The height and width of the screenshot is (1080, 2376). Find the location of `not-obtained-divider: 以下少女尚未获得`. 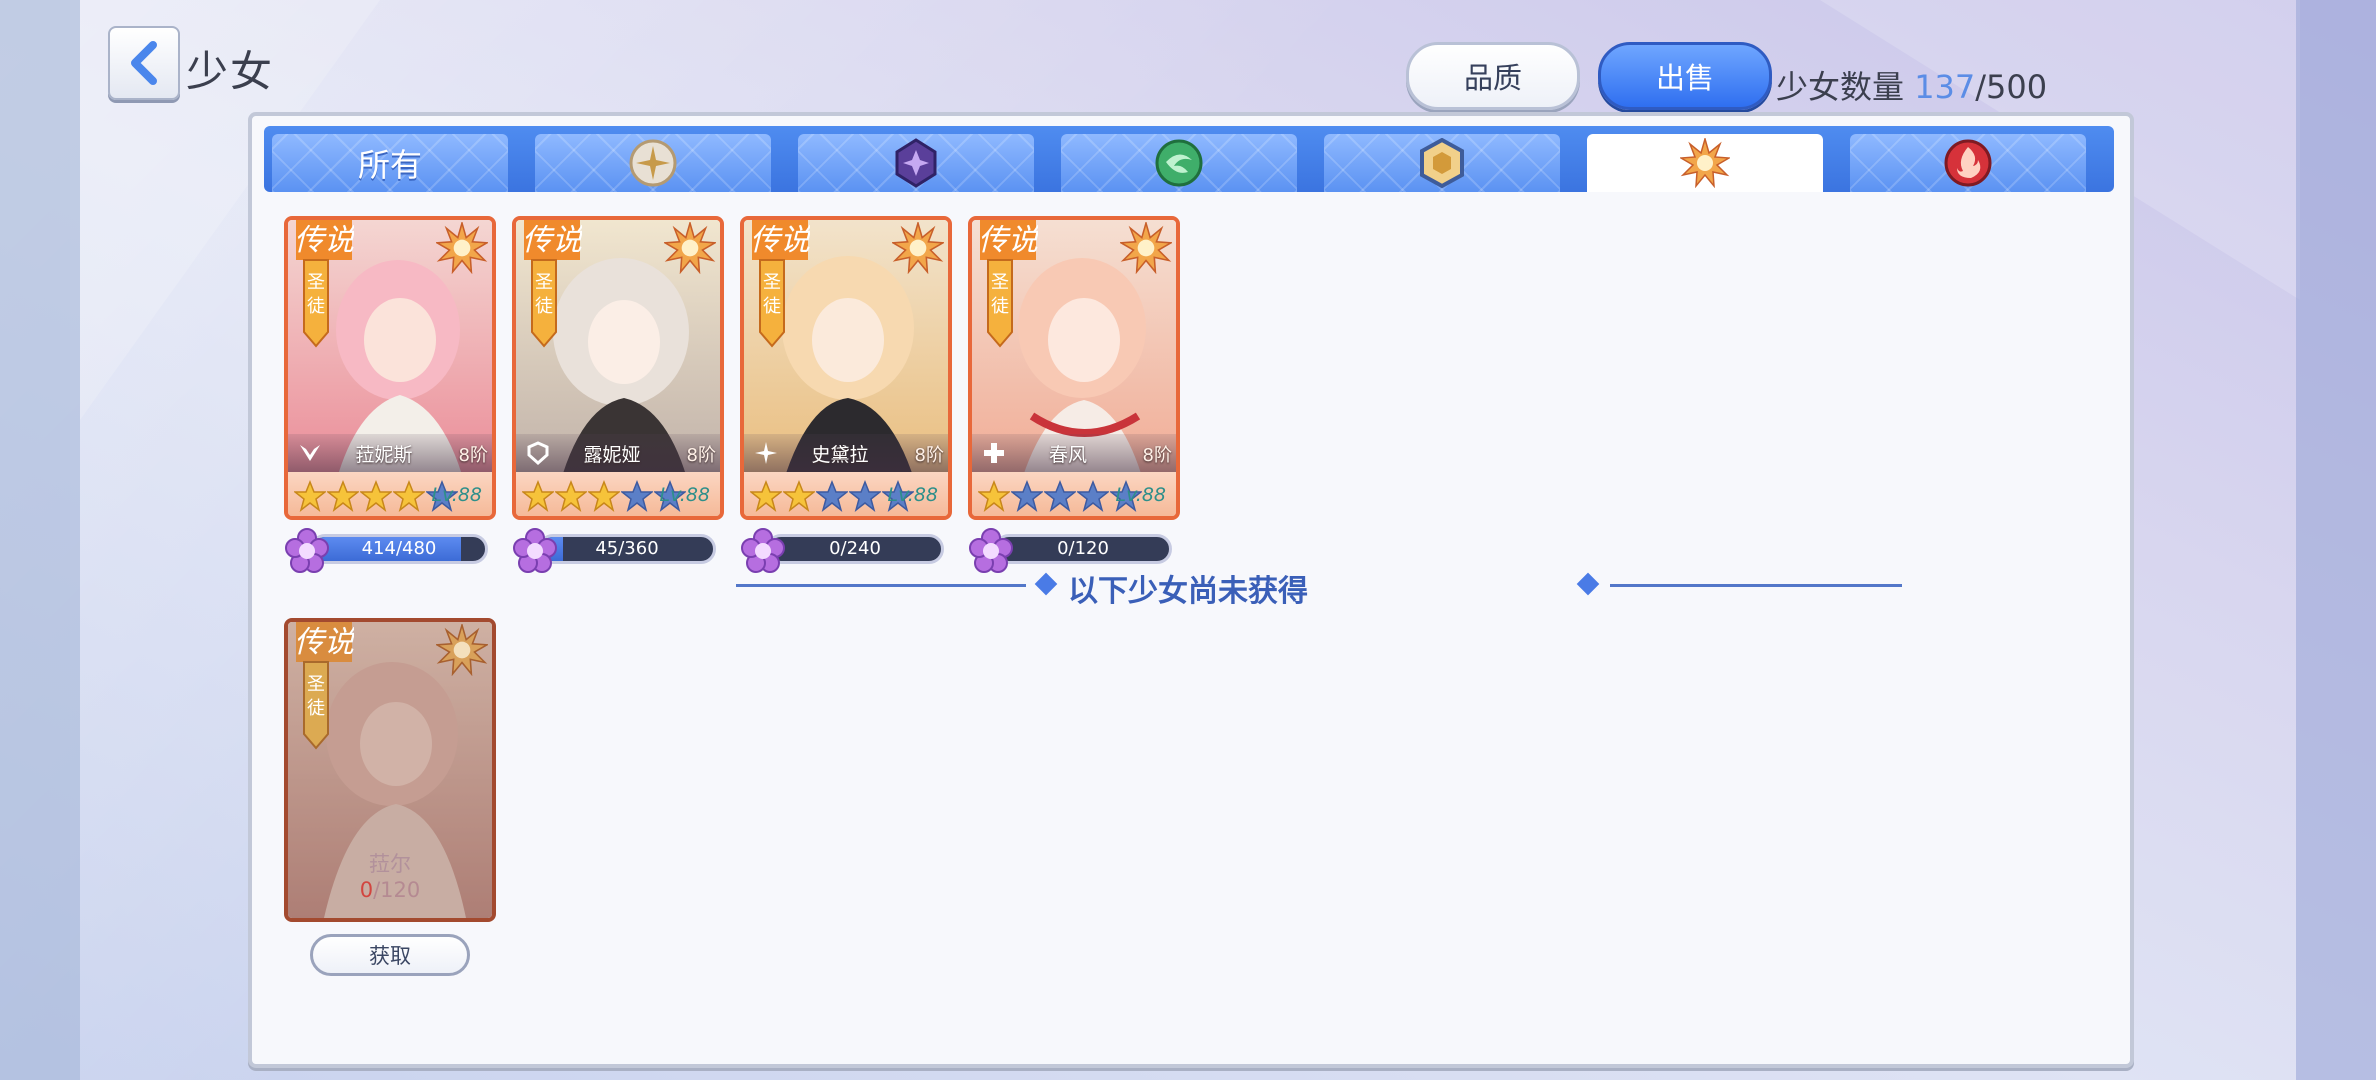

not-obtained-divider: 以下少女尚未获得 is located at coordinates (1319, 589).